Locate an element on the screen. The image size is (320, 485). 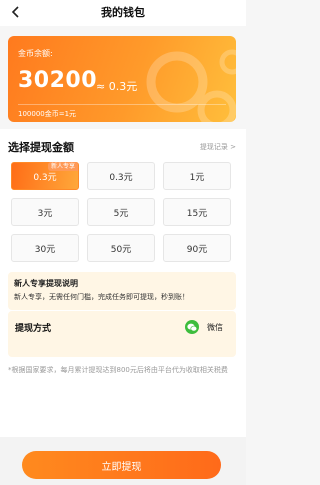
amount-option-3: 3元 is located at coordinates (45, 212).